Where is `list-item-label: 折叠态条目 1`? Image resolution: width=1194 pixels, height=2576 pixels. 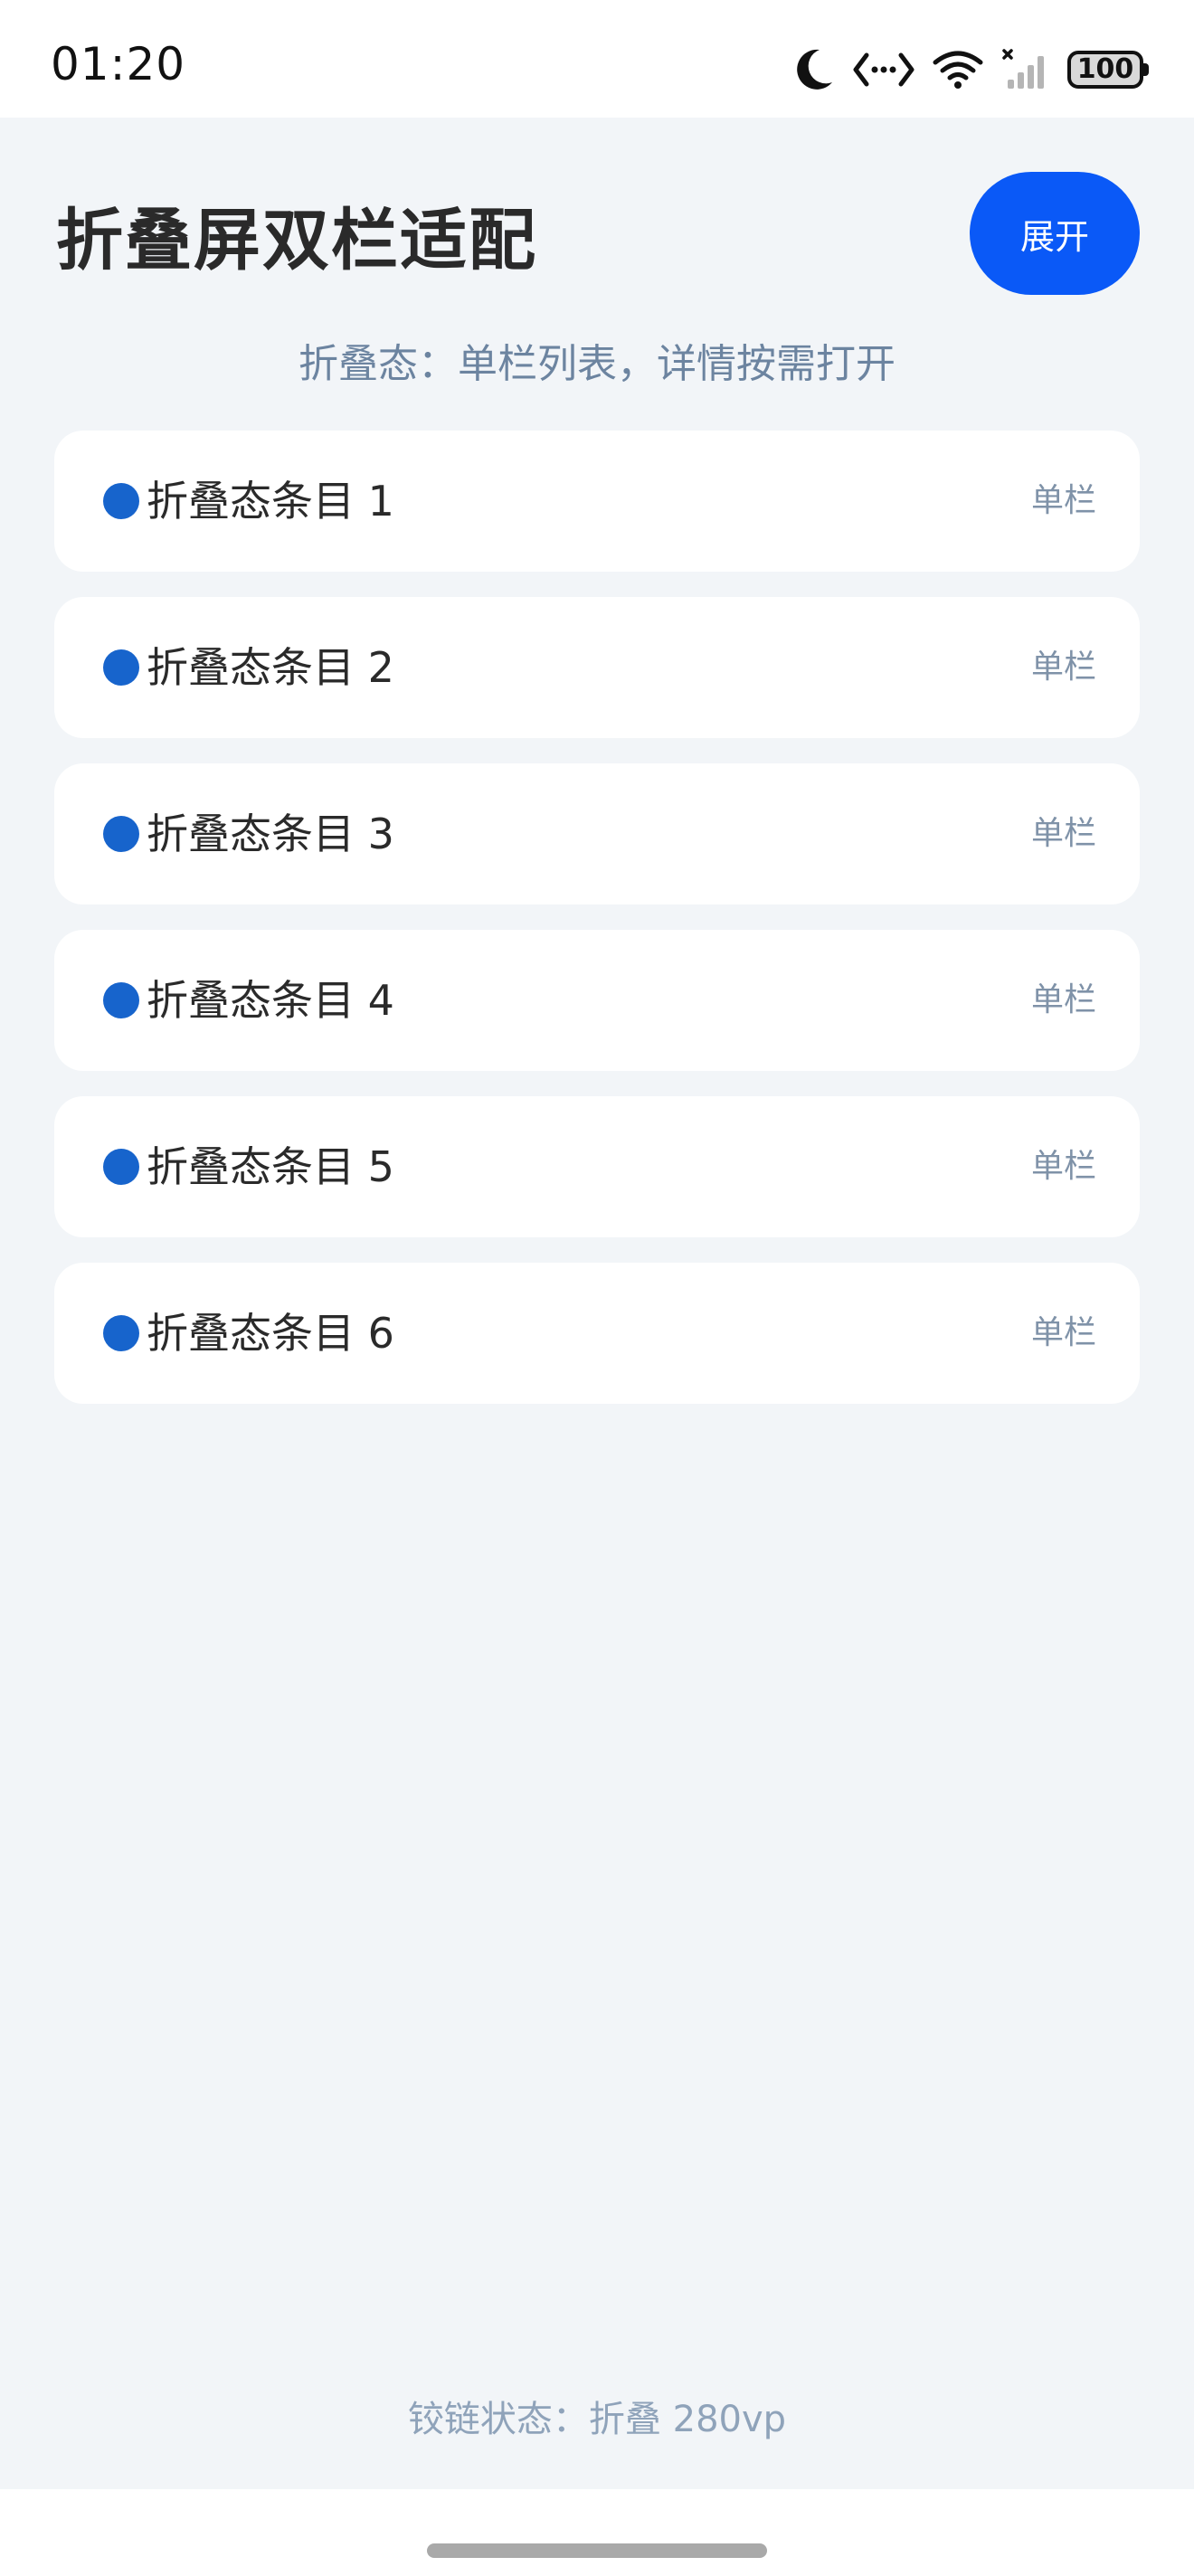
list-item-label: 折叠态条目 1 is located at coordinates (270, 502).